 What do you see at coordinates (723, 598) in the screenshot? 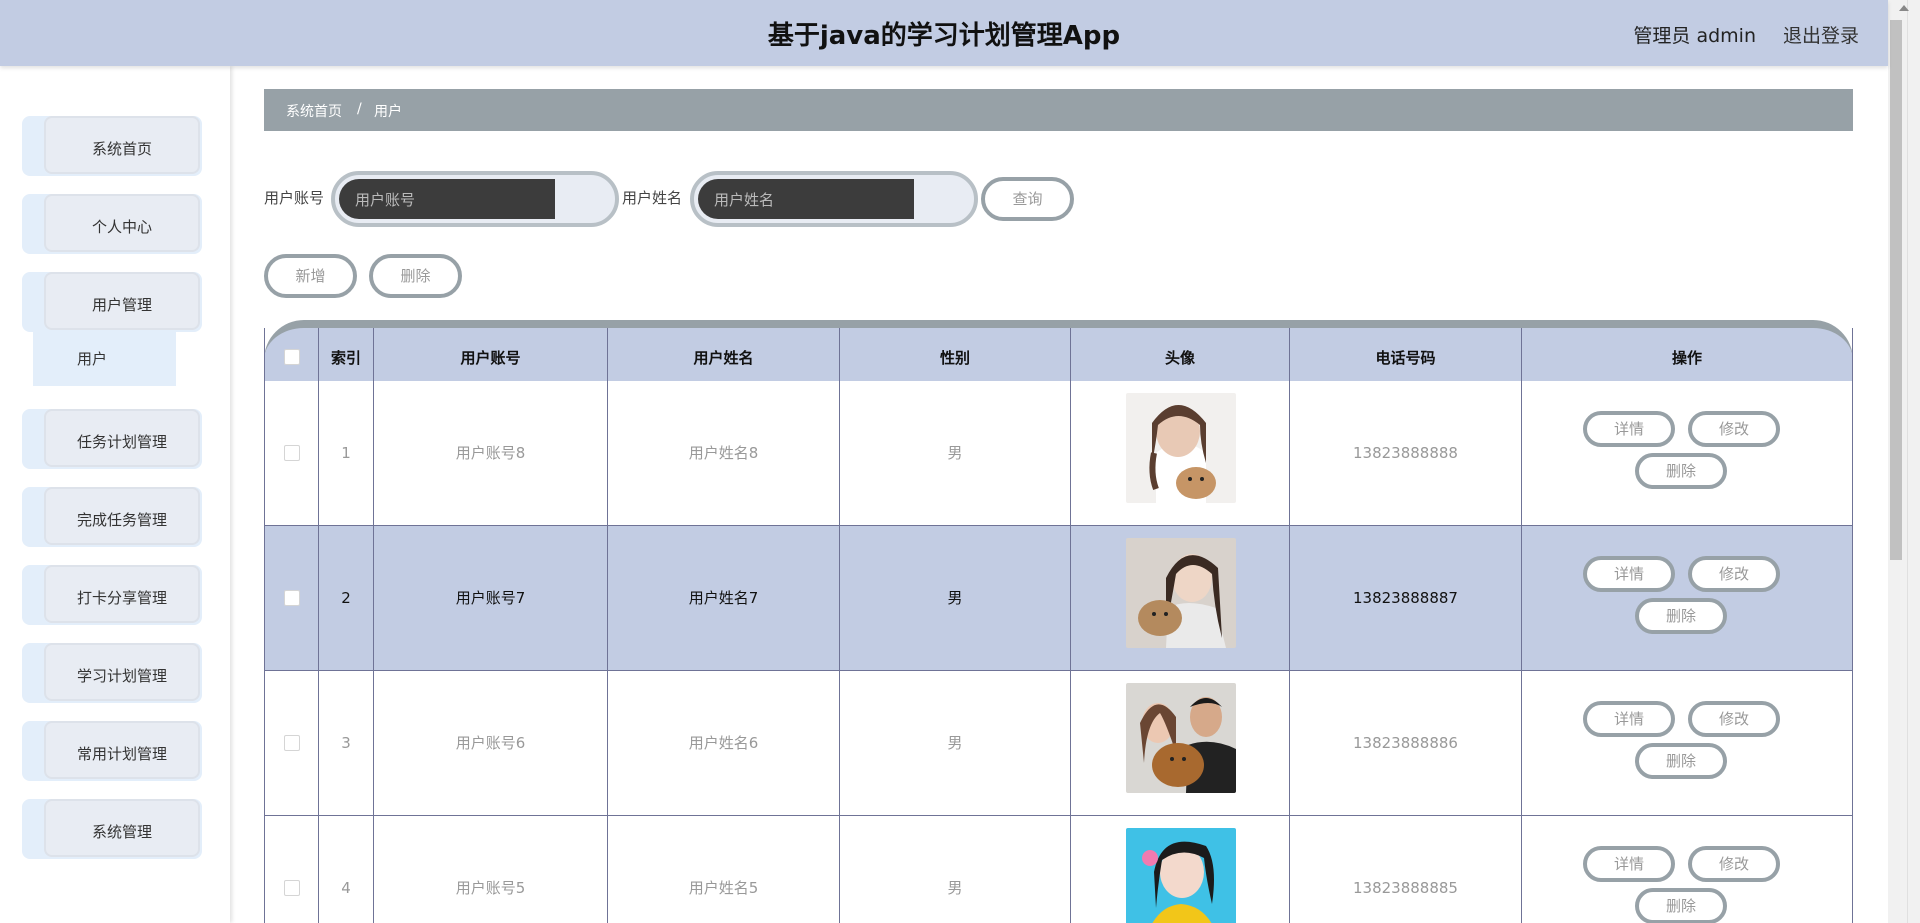
I see `cell-name: 用户姓名7` at bounding box center [723, 598].